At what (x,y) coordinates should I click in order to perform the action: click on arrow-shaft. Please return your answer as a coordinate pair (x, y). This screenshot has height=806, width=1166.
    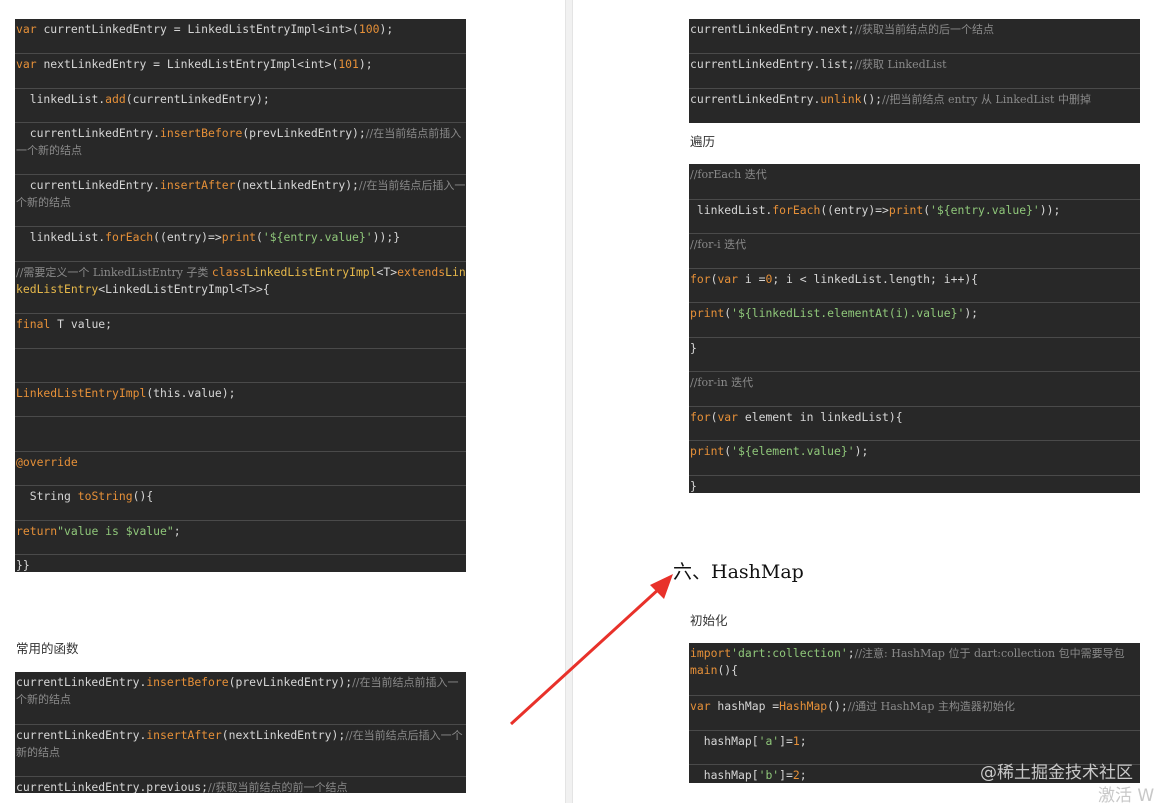
    Looking at the image, I should click on (585, 656).